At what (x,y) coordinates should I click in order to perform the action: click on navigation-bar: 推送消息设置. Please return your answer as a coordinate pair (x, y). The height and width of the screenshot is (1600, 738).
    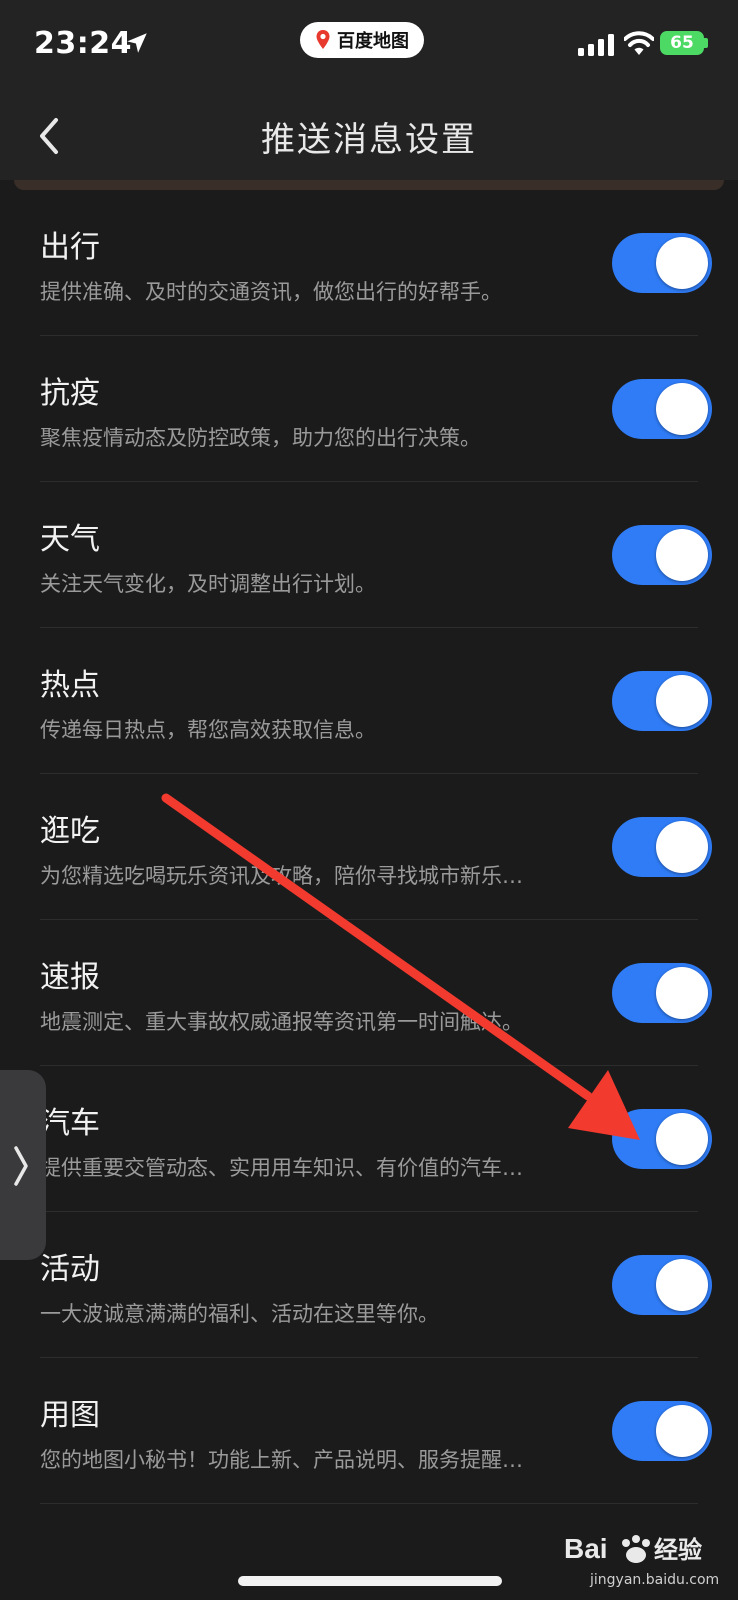
    Looking at the image, I should click on (369, 136).